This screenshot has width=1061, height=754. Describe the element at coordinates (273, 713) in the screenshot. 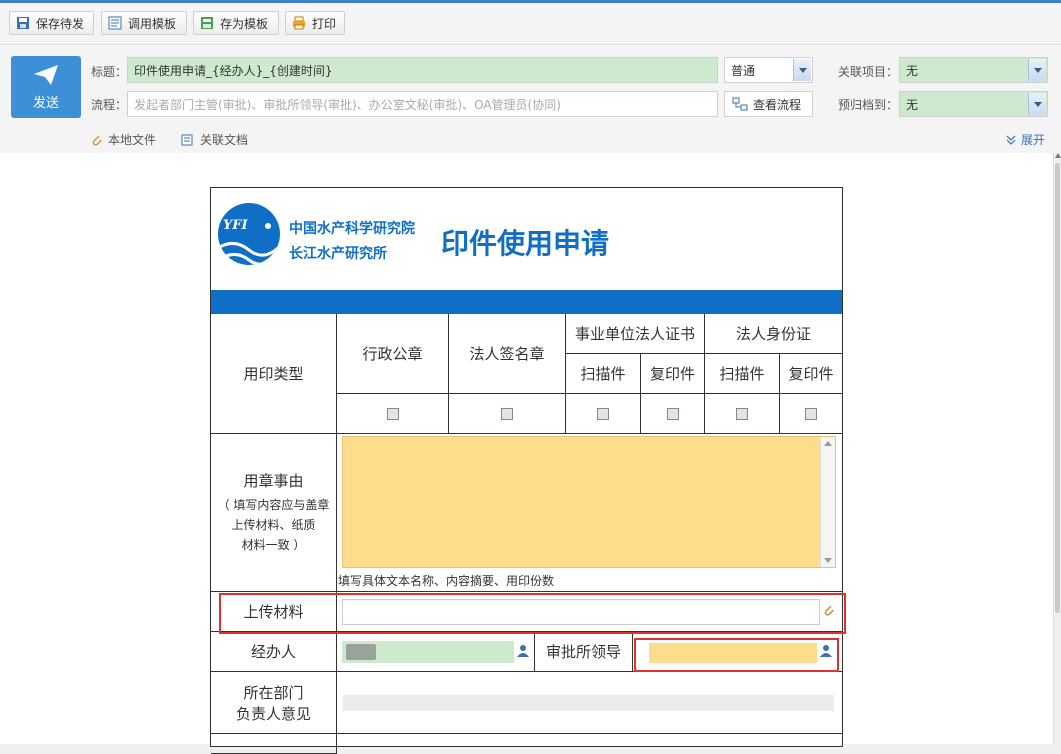

I see `dept-label-line2: 负责人意见` at that location.